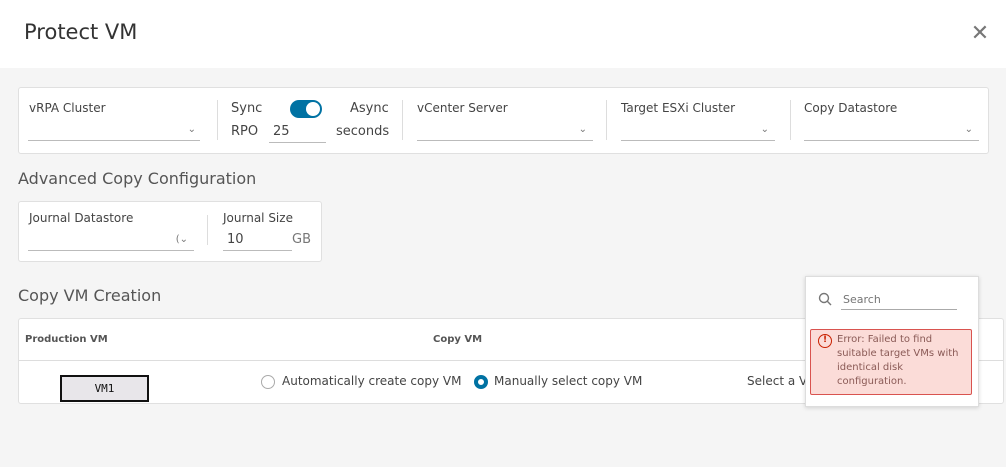 The width and height of the screenshot is (1006, 467). Describe the element at coordinates (66, 339) in the screenshot. I see `column-header-production-vm: Production VM` at that location.